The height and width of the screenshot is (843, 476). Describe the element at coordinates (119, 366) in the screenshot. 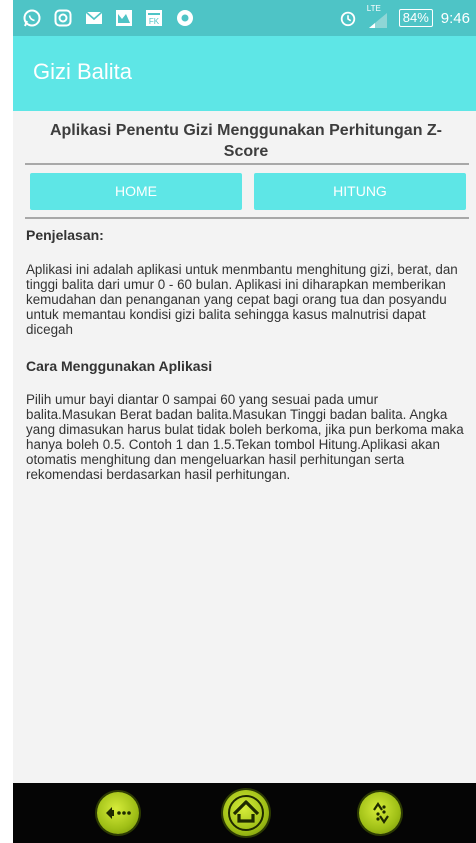

I see `section-heading-usage: Cara Menggunakan Aplikasi` at that location.